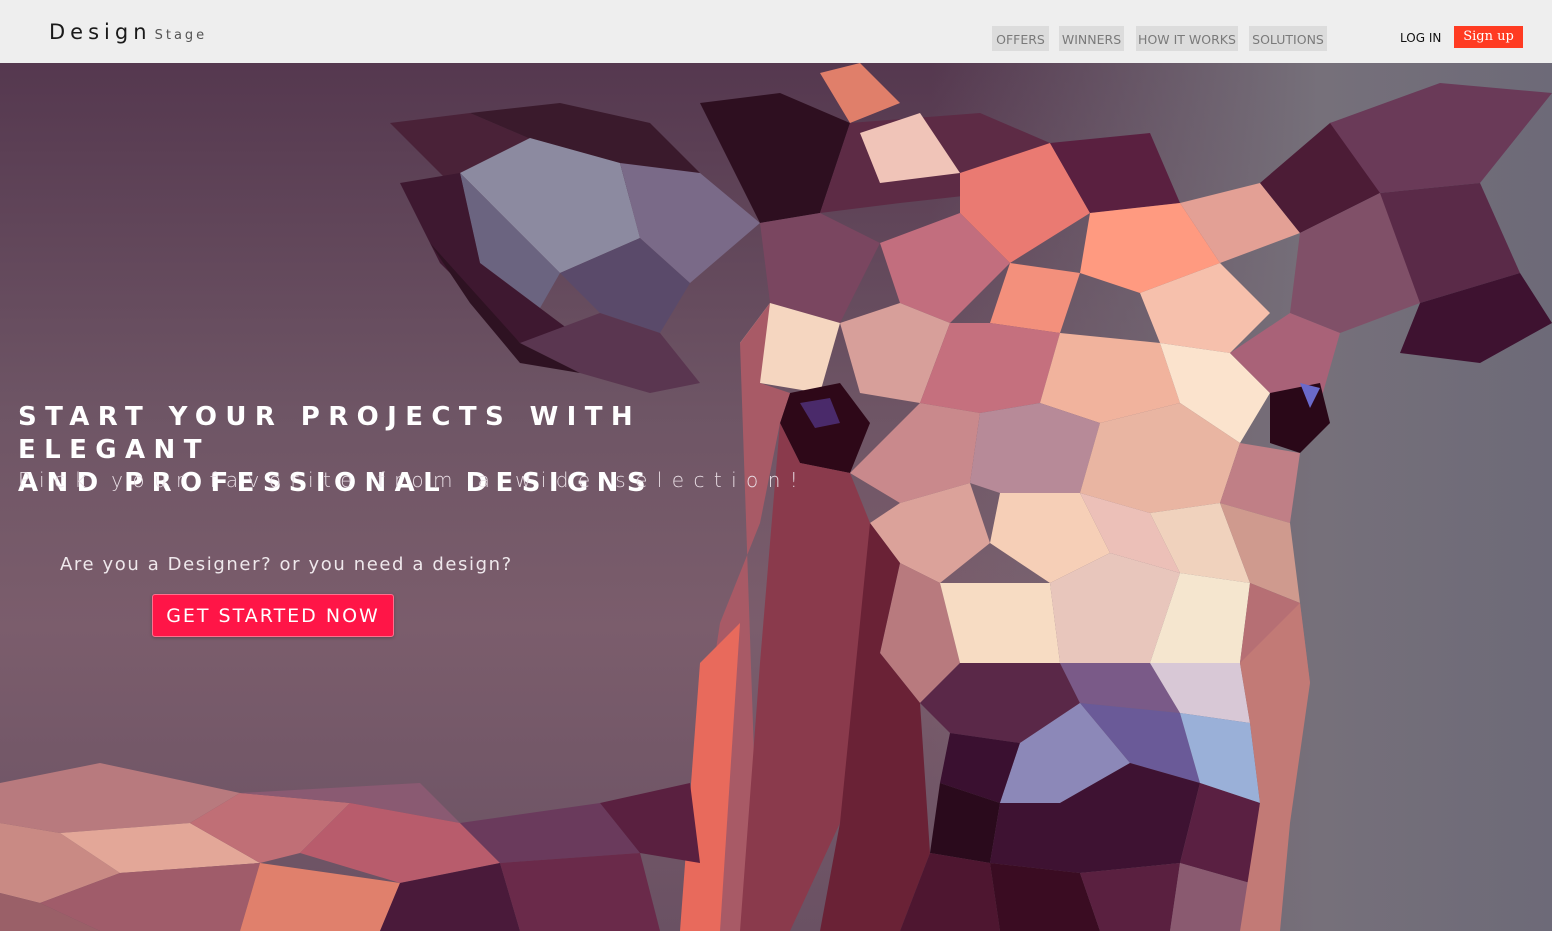 This screenshot has width=1552, height=931. What do you see at coordinates (1091, 38) in the screenshot?
I see `nav-item-winners: WINNERS` at bounding box center [1091, 38].